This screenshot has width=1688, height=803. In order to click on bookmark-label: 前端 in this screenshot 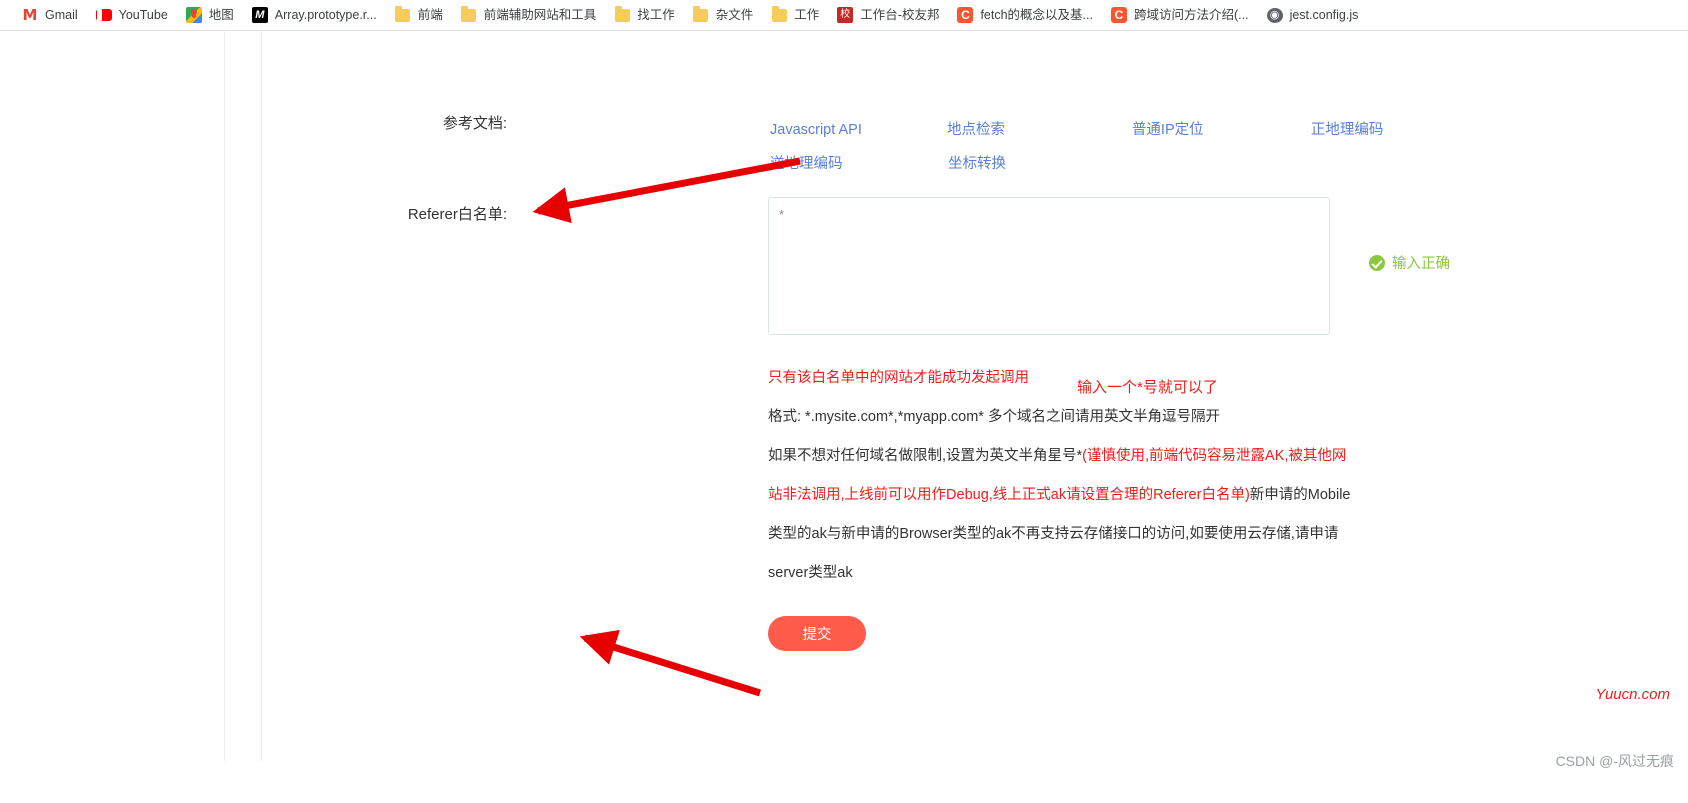, I will do `click(430, 15)`.